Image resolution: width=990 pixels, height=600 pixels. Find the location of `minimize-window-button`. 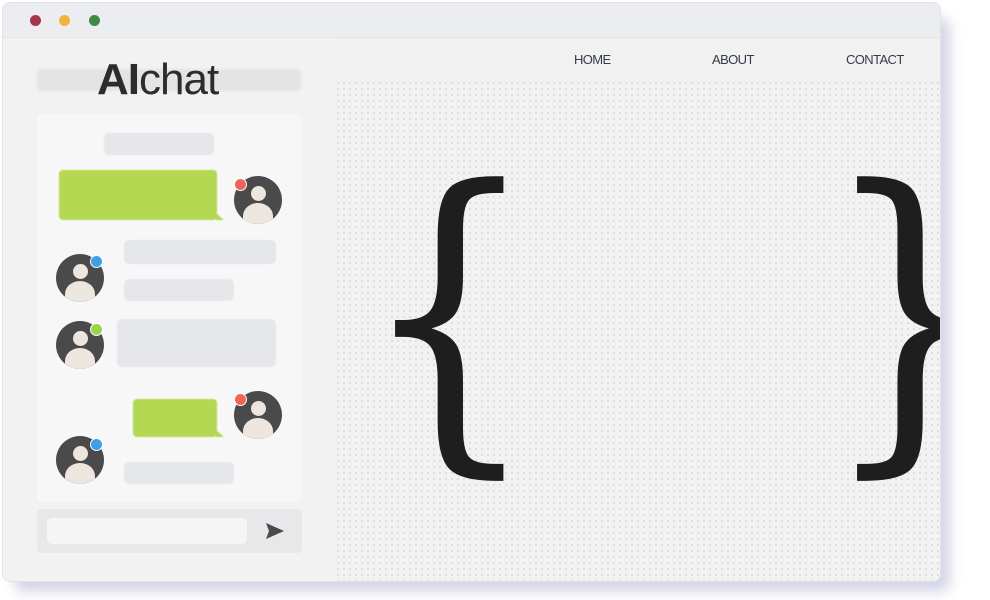

minimize-window-button is located at coordinates (64, 20).